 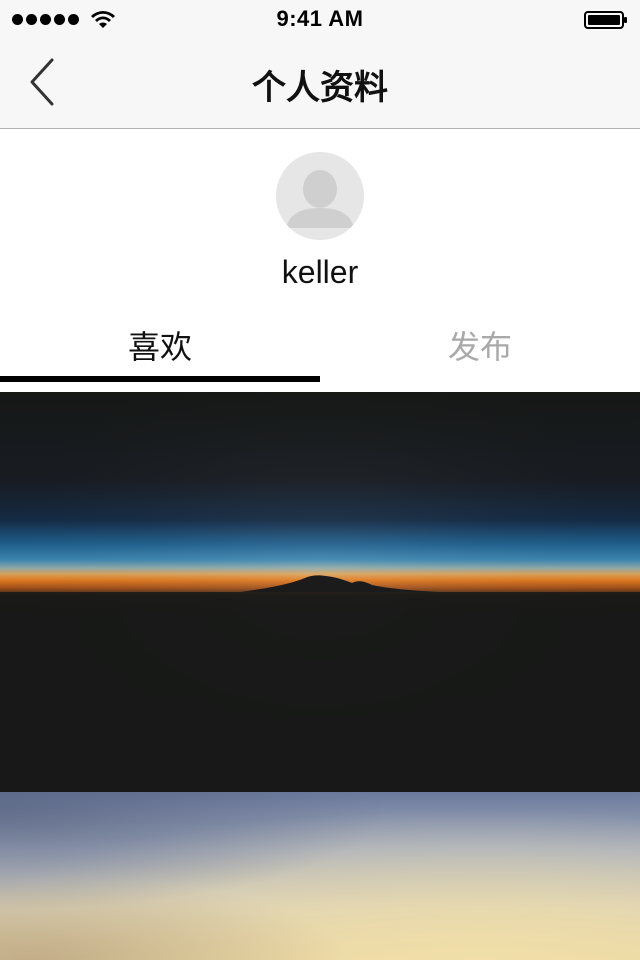 I want to click on avatar, so click(x=320, y=196).